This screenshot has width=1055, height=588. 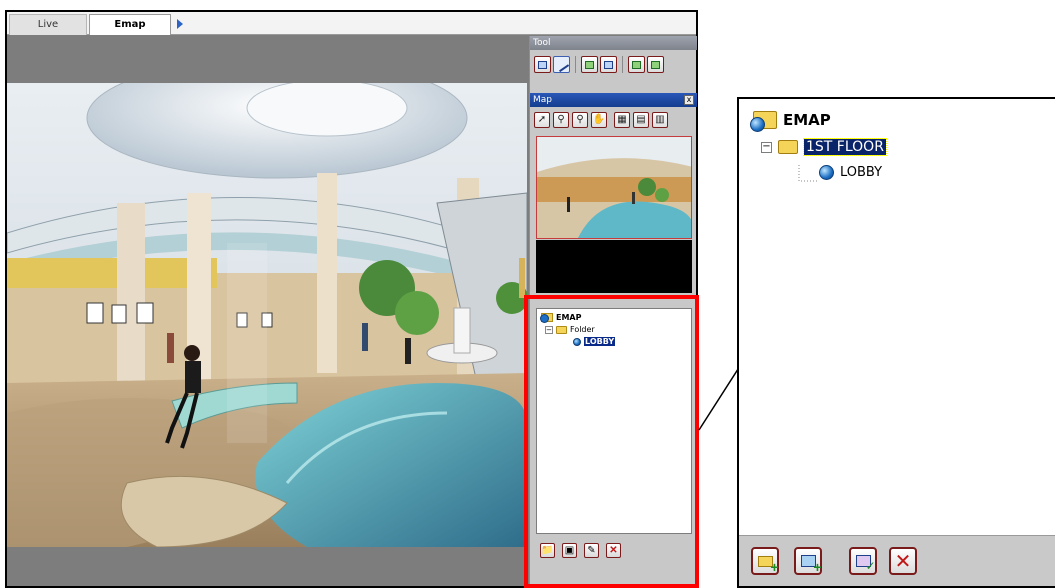 I want to click on edit-map-icon, so click(x=863, y=561).